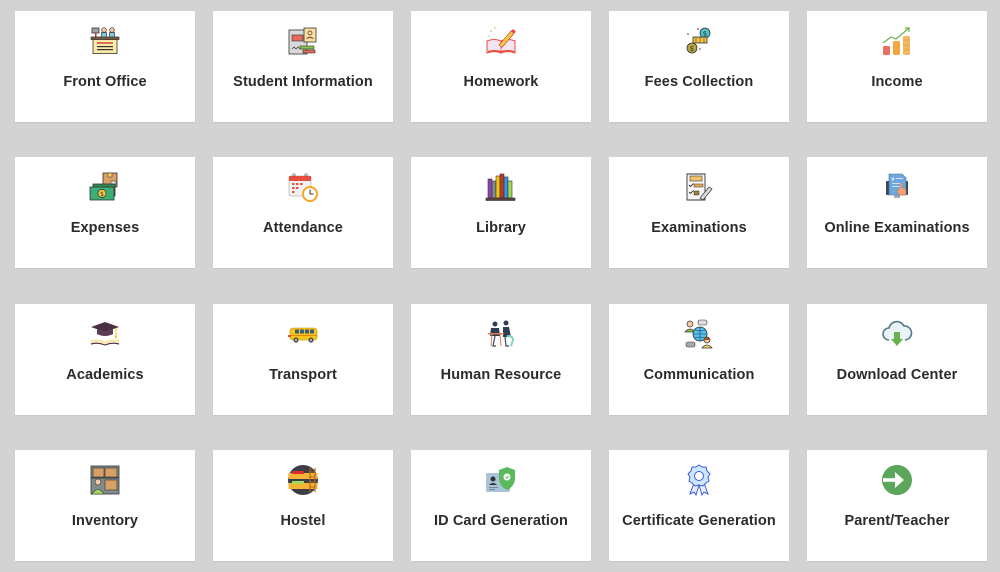  Describe the element at coordinates (699, 521) in the screenshot. I see `tile-label: Certificate Generation` at that location.